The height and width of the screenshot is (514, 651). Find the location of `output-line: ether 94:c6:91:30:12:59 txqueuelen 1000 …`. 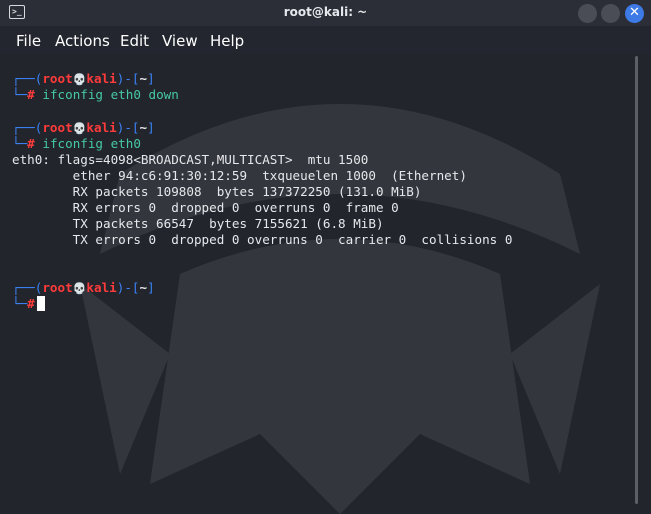

output-line: ether 94:c6:91:30:12:59 txqueuelen 1000 … is located at coordinates (239, 175).